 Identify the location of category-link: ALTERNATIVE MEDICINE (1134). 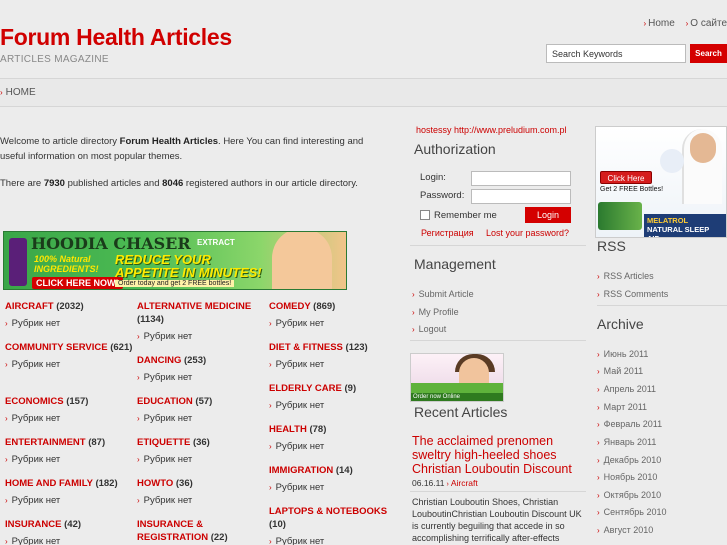
(201, 313).